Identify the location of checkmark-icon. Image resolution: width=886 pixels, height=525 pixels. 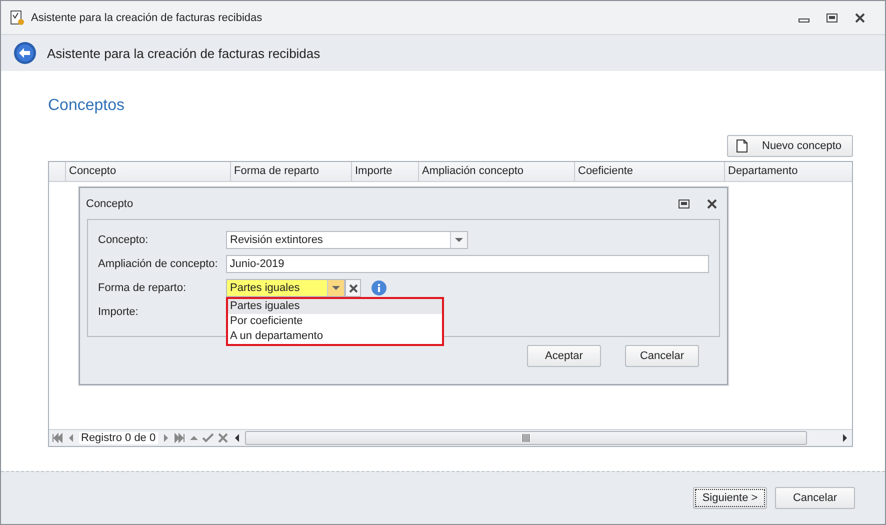
(208, 438).